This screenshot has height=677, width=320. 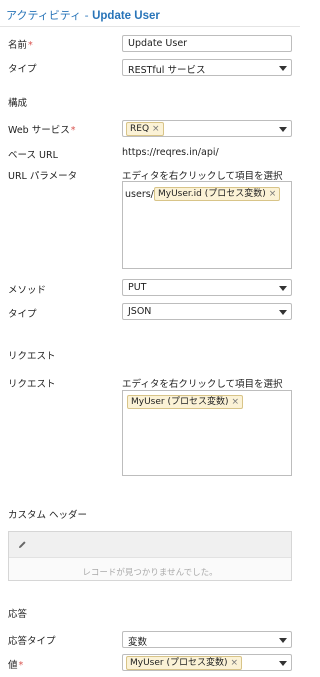 What do you see at coordinates (32, 356) in the screenshot?
I see `request-section-title: リクエスト` at bounding box center [32, 356].